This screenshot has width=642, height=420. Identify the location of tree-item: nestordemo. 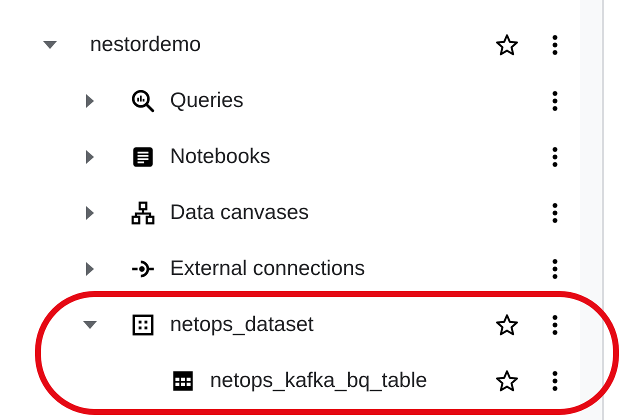
(301, 45).